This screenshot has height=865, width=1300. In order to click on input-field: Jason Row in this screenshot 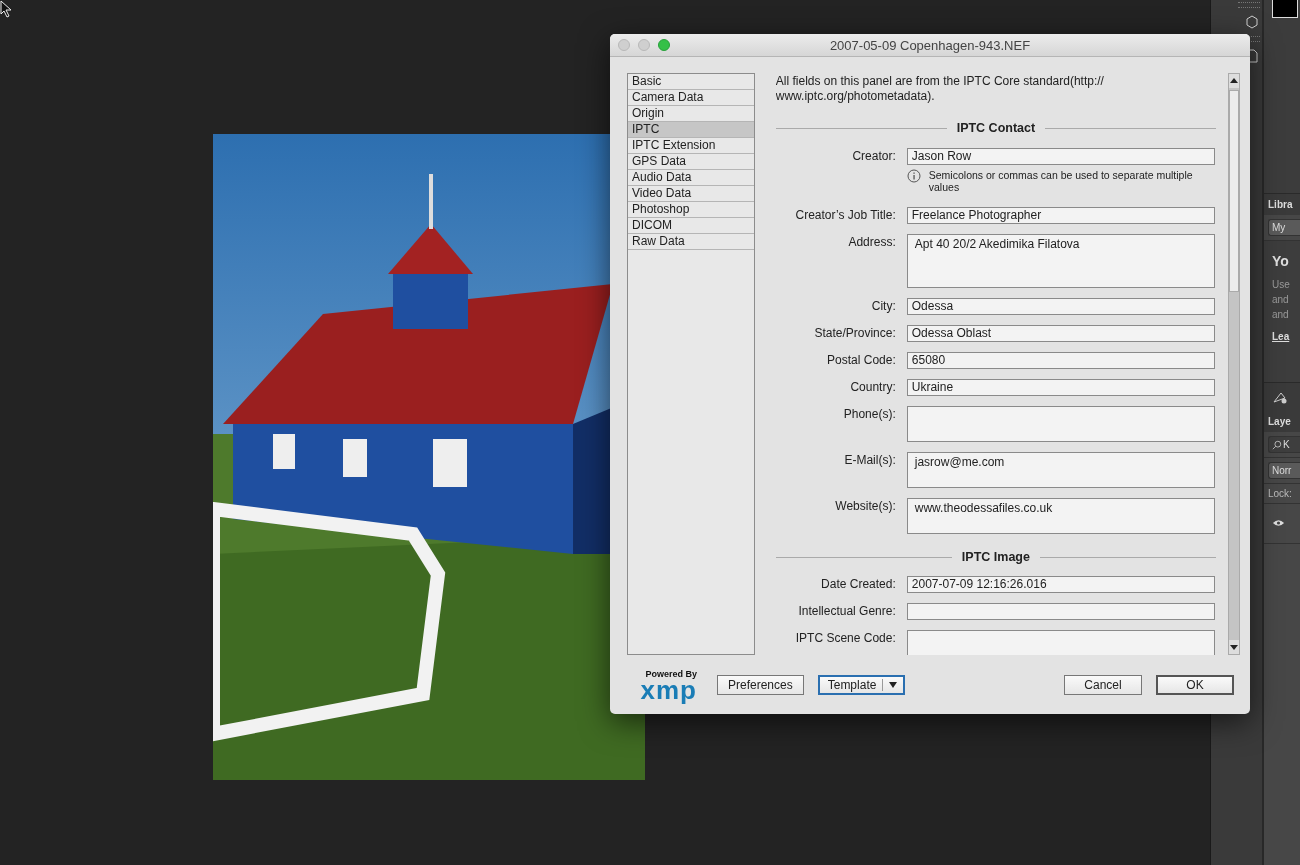, I will do `click(1060, 156)`.